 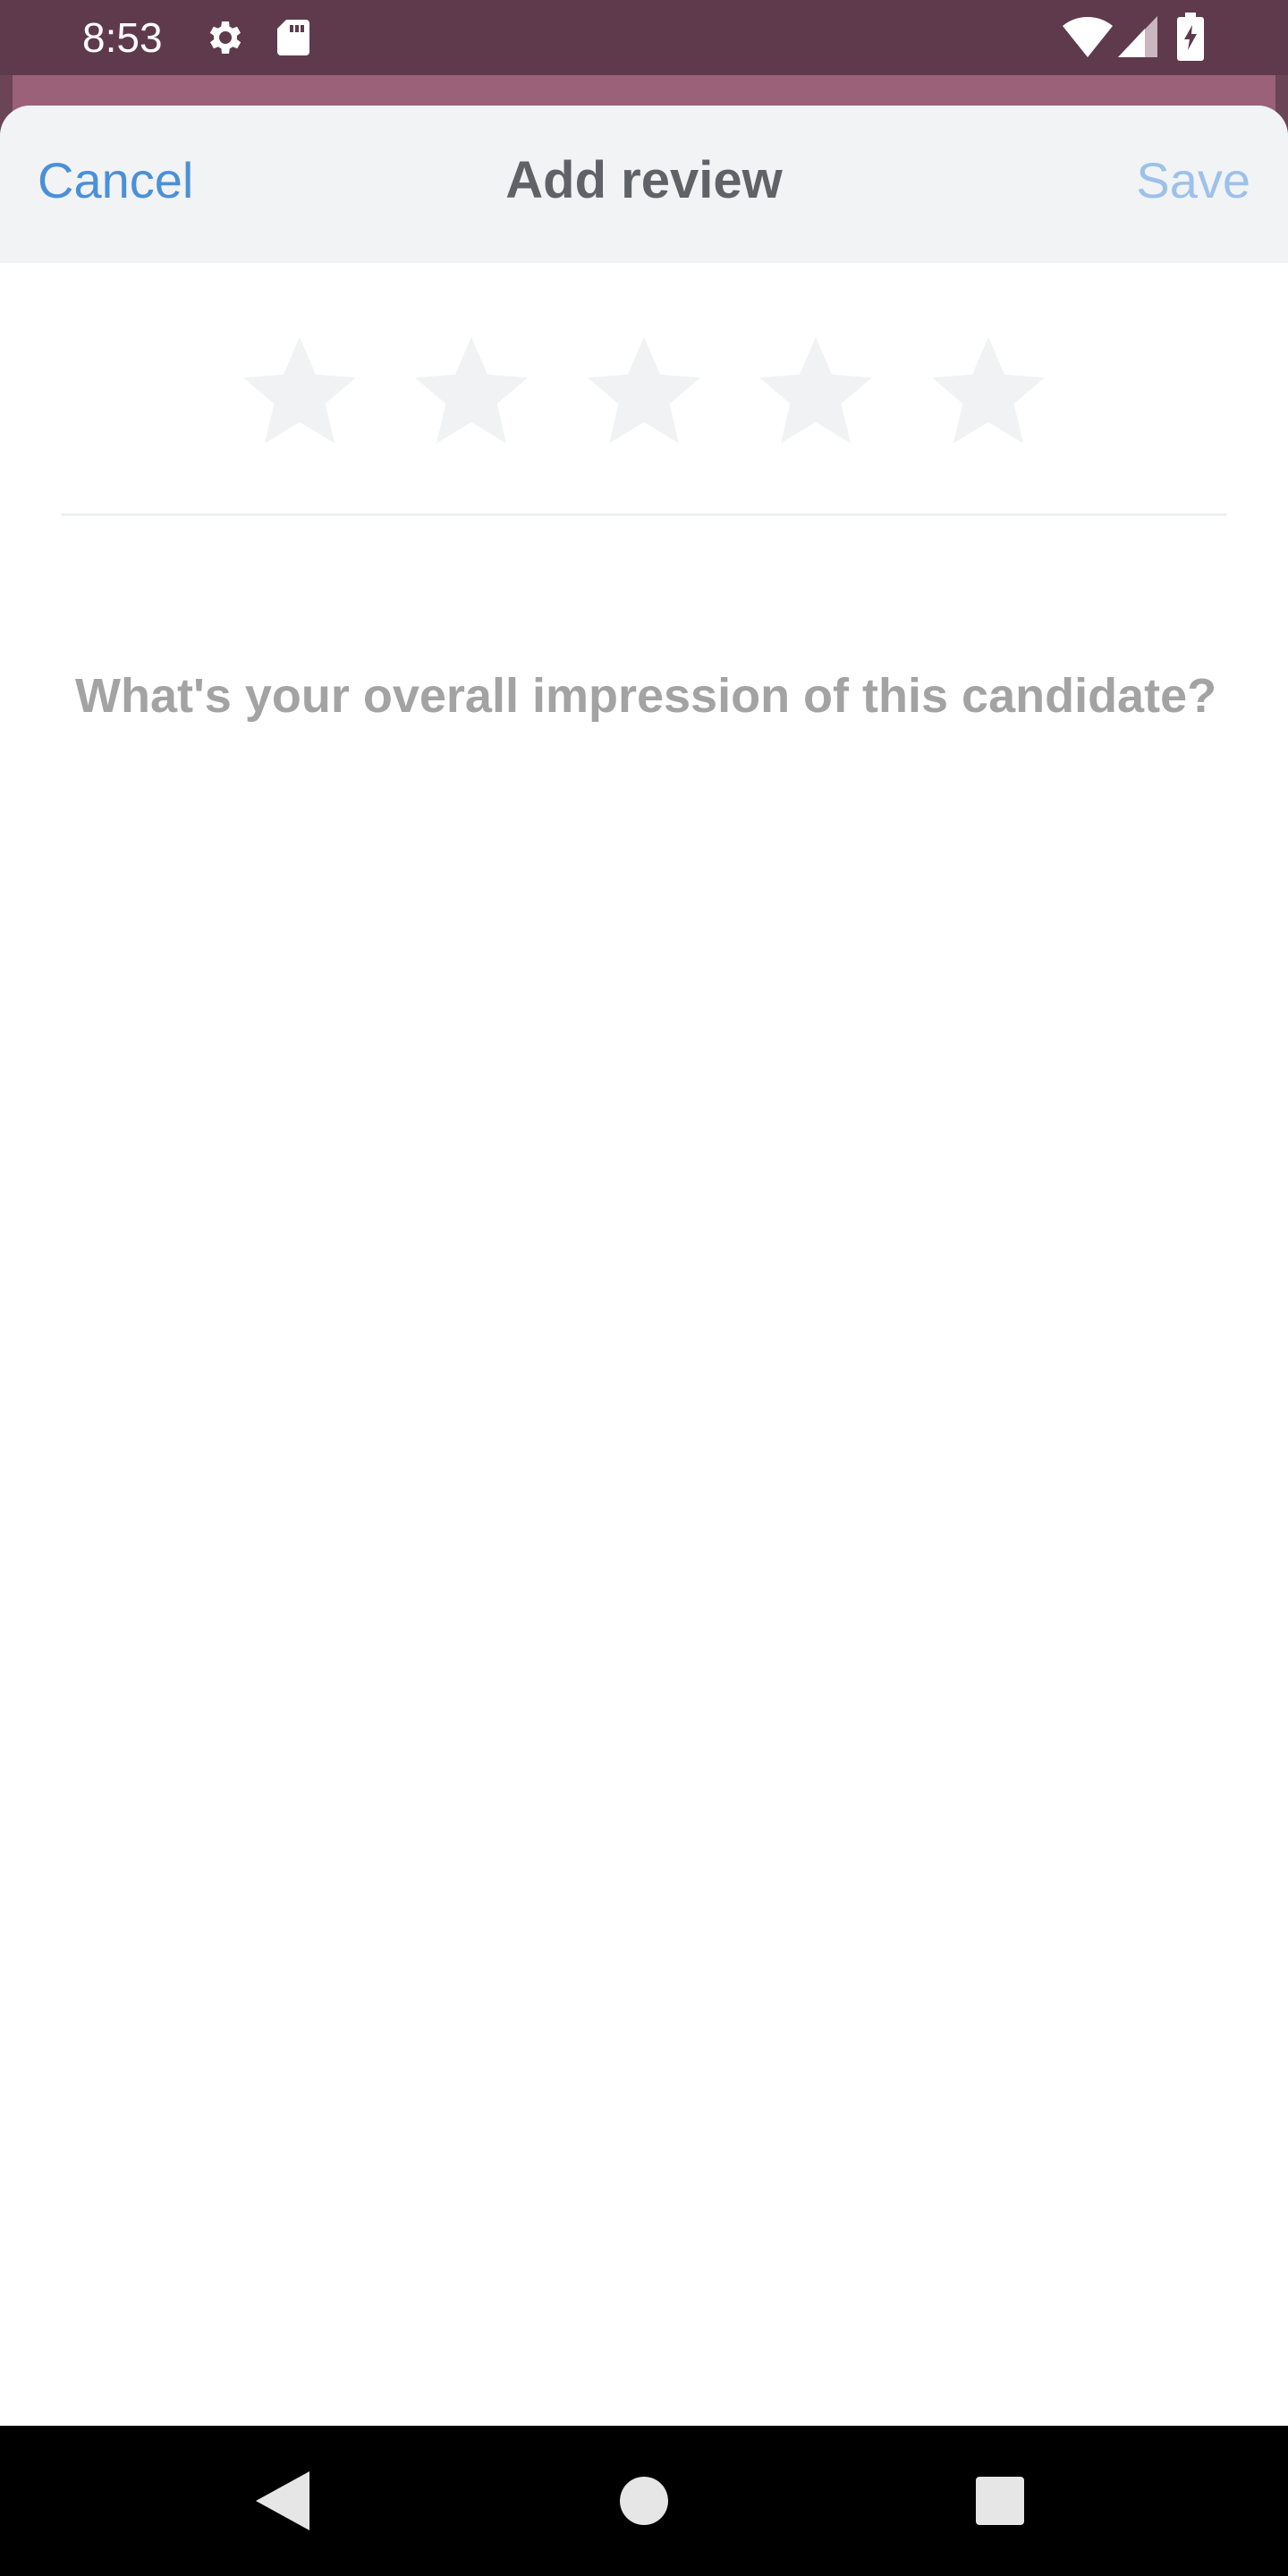 What do you see at coordinates (988, 391) in the screenshot?
I see `star-5-icon` at bounding box center [988, 391].